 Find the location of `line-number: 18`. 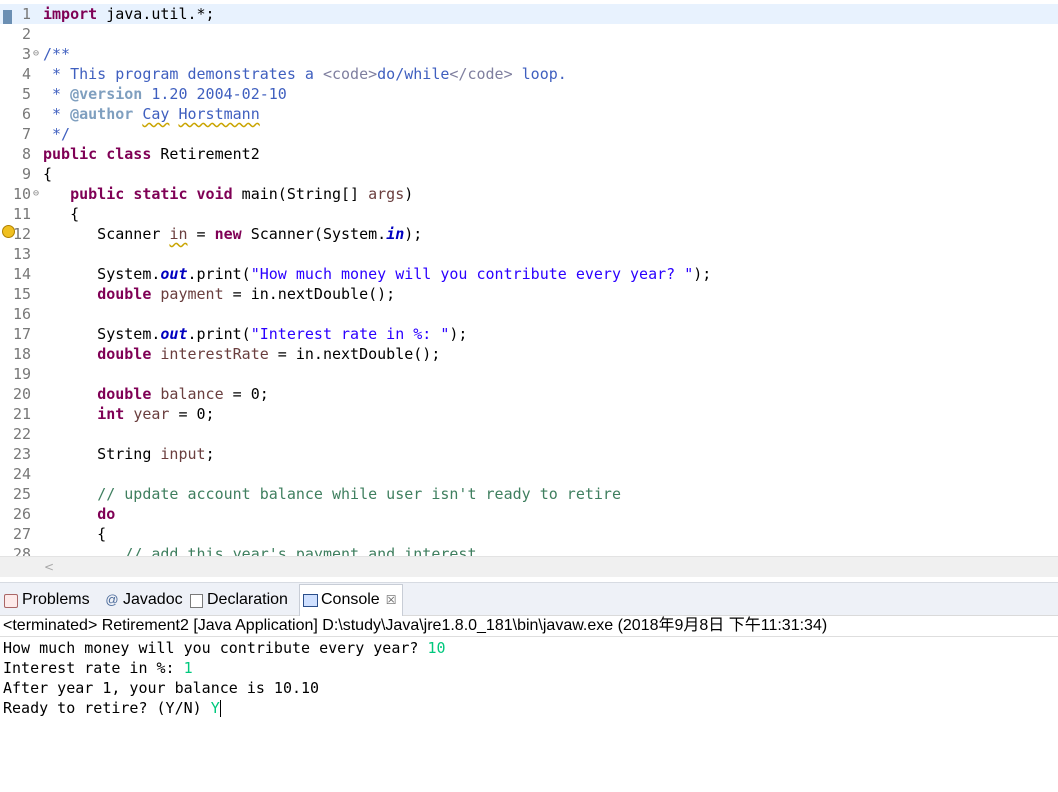

line-number: 18 is located at coordinates (21, 354).